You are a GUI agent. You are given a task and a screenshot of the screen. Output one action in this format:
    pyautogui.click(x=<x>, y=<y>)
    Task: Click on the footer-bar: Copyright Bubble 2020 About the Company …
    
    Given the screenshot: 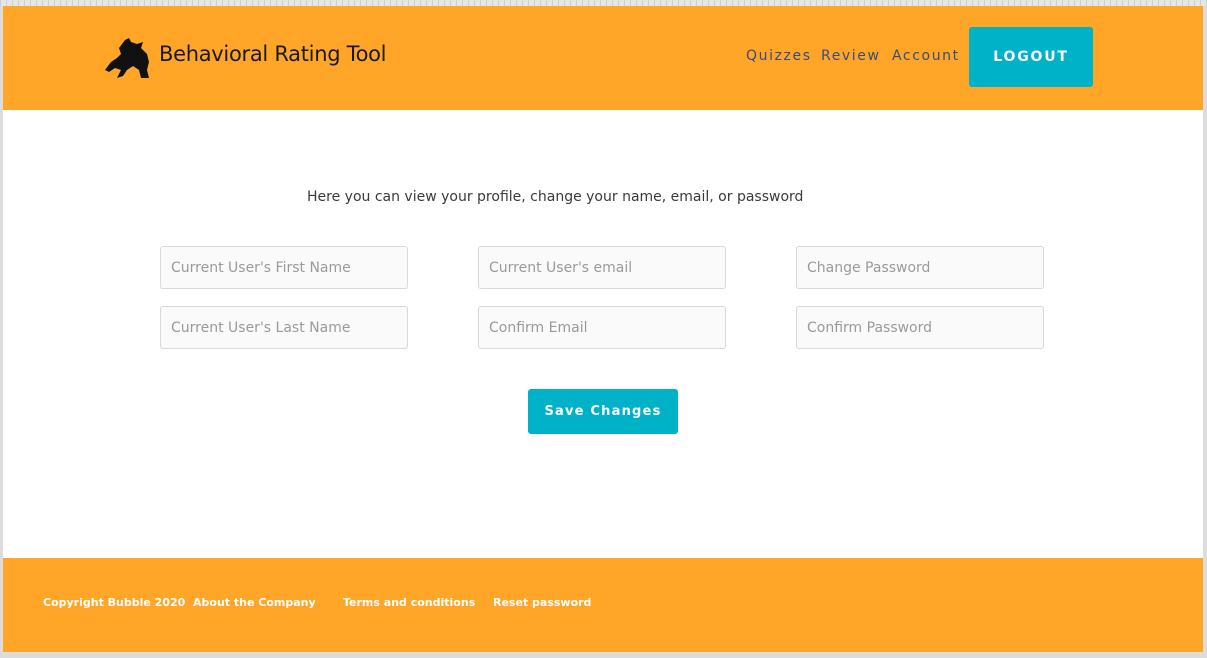 What is the action you would take?
    pyautogui.click(x=603, y=605)
    